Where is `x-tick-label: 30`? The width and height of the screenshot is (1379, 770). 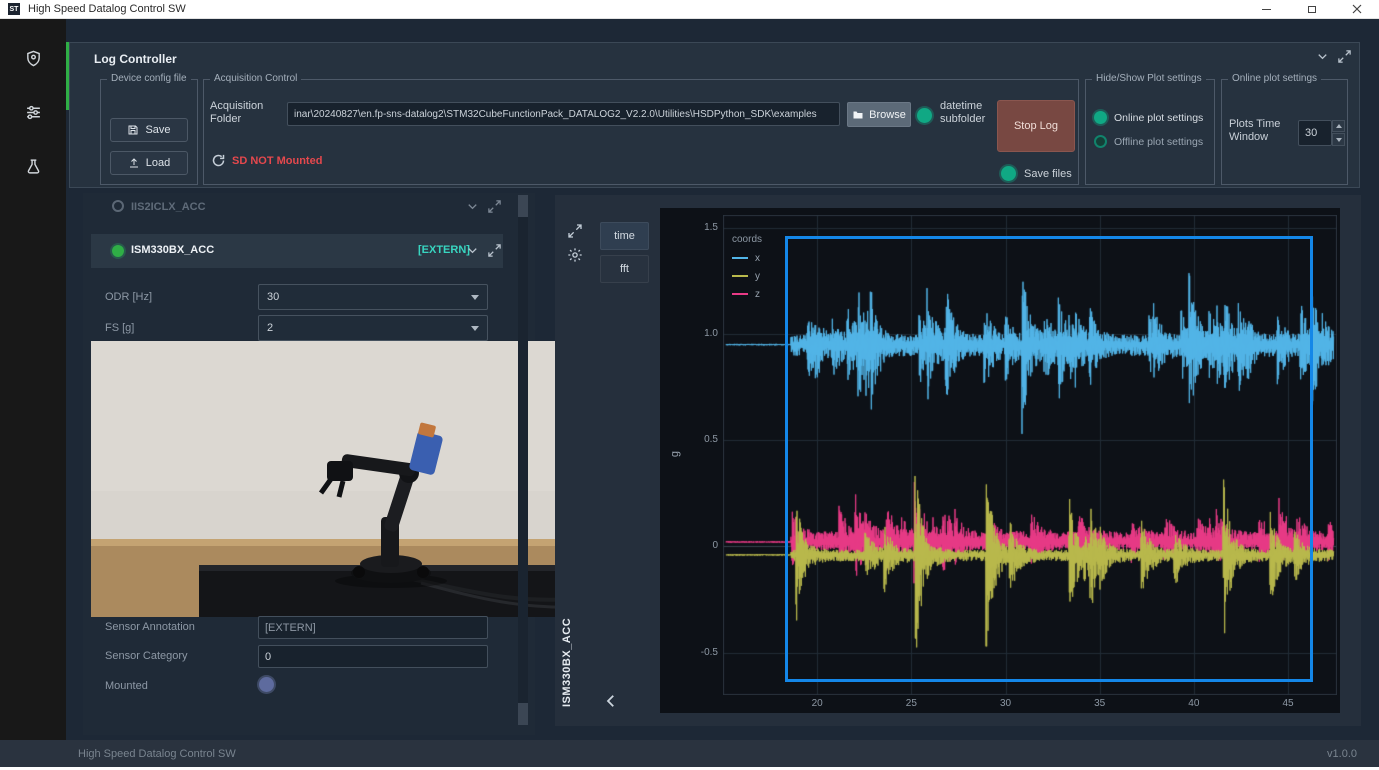 x-tick-label: 30 is located at coordinates (1005, 703).